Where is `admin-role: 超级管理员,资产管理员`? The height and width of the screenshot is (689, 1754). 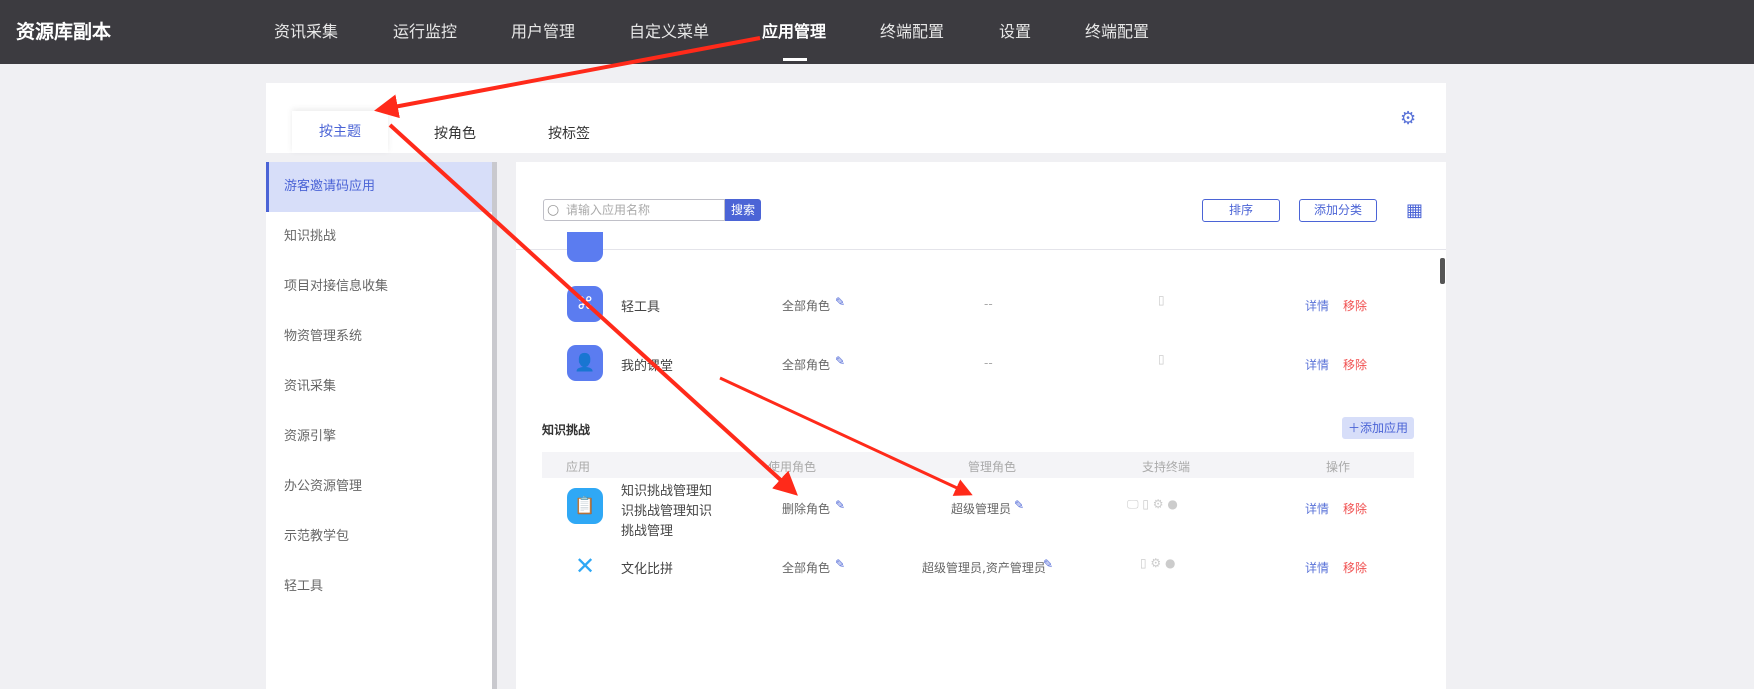 admin-role: 超级管理员,资产管理员 is located at coordinates (984, 568).